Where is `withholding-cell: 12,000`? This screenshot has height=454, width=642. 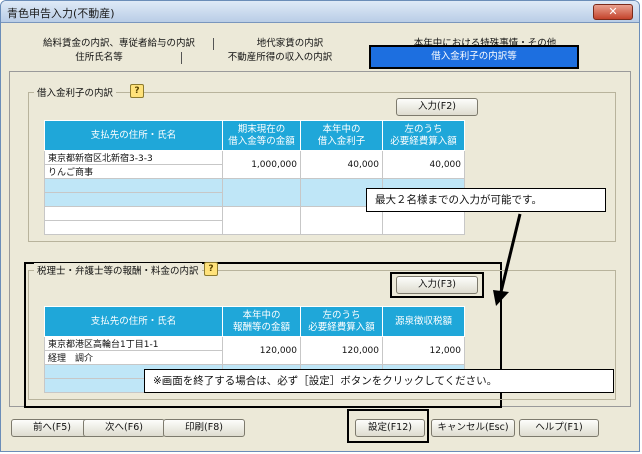 withholding-cell: 12,000 is located at coordinates (423, 350).